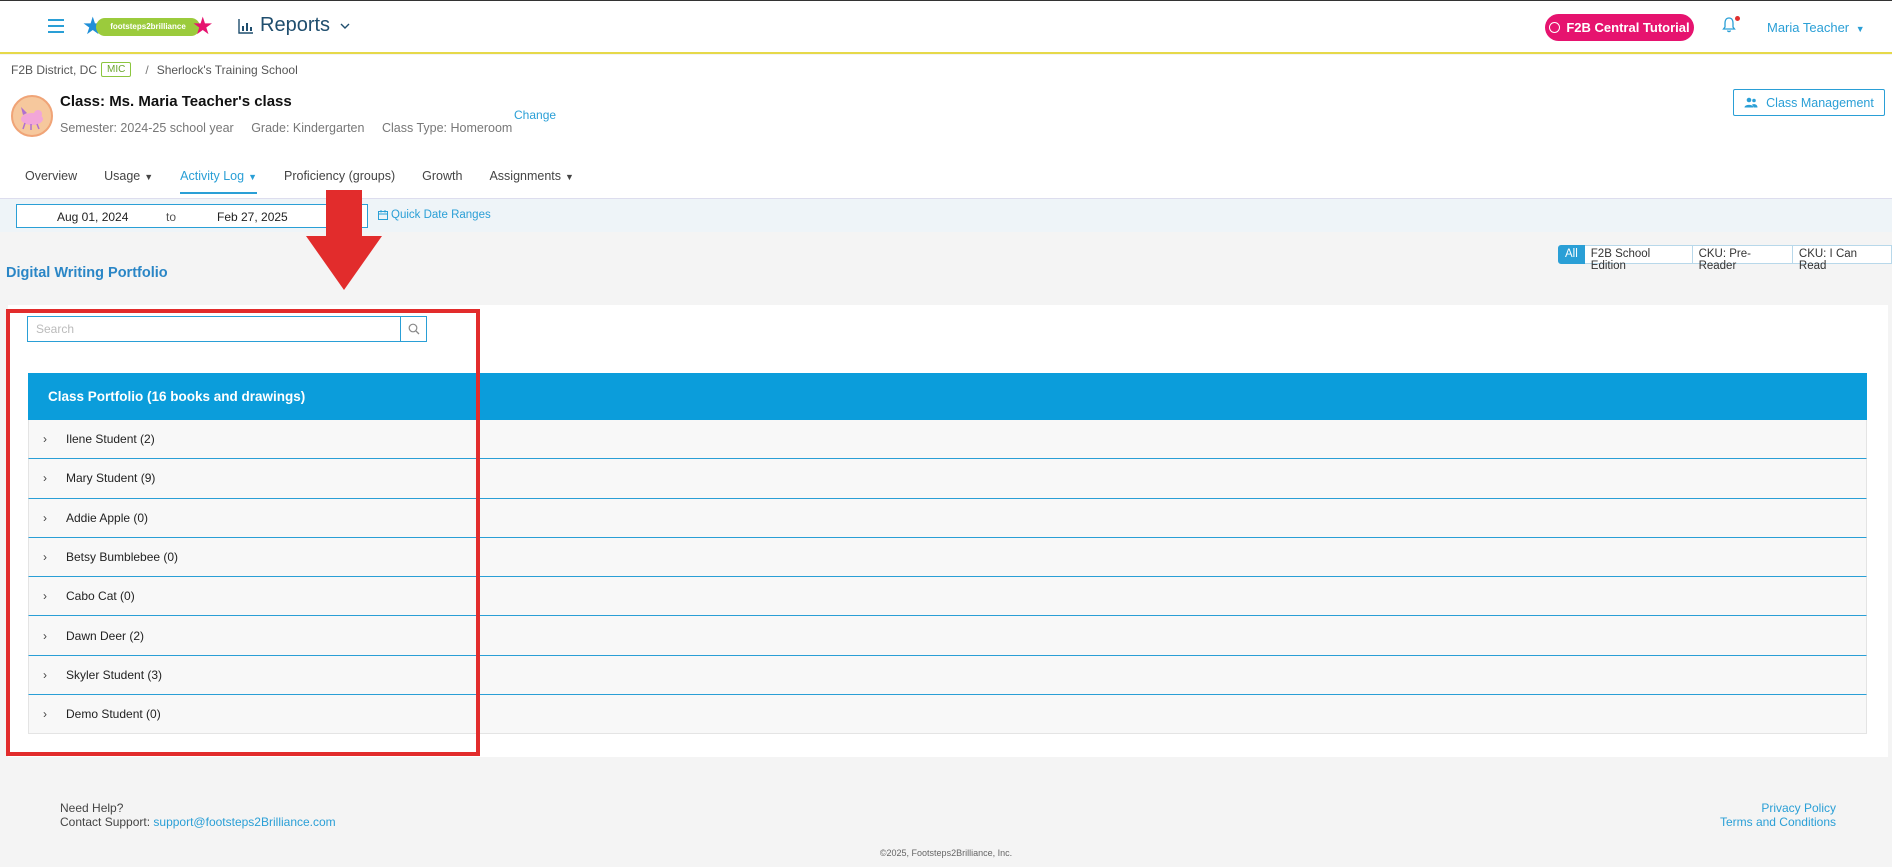  Describe the element at coordinates (525, 176) in the screenshot. I see `tab-label: Assignments` at that location.